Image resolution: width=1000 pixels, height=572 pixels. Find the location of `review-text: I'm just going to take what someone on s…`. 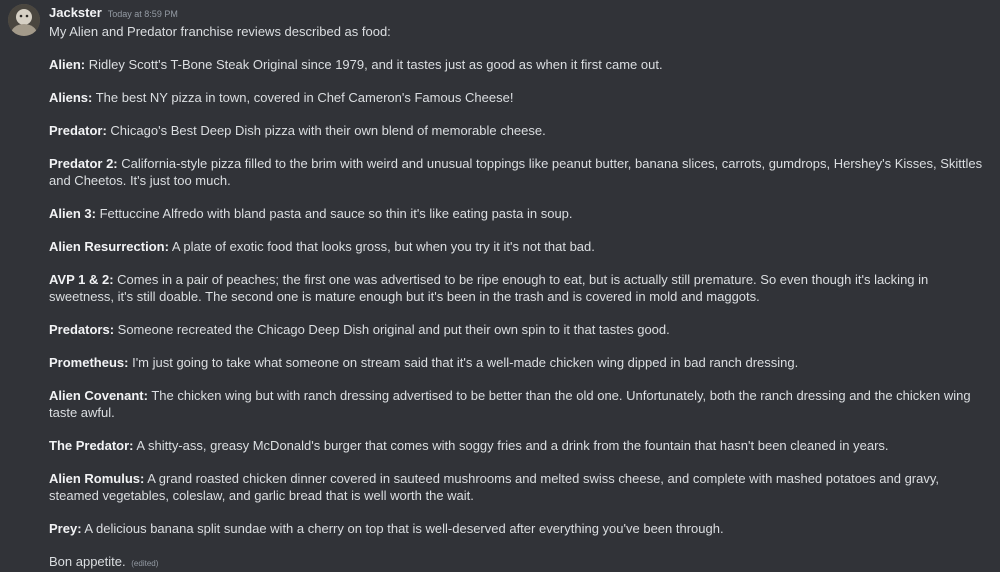

review-text: I'm just going to take what someone on s… is located at coordinates (463, 362).